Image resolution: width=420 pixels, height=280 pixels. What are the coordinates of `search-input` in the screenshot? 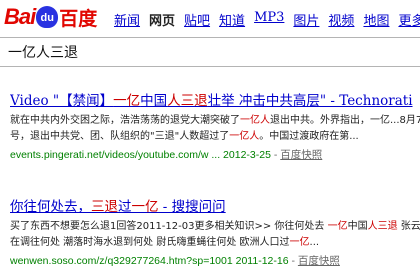 It's located at (210, 52).